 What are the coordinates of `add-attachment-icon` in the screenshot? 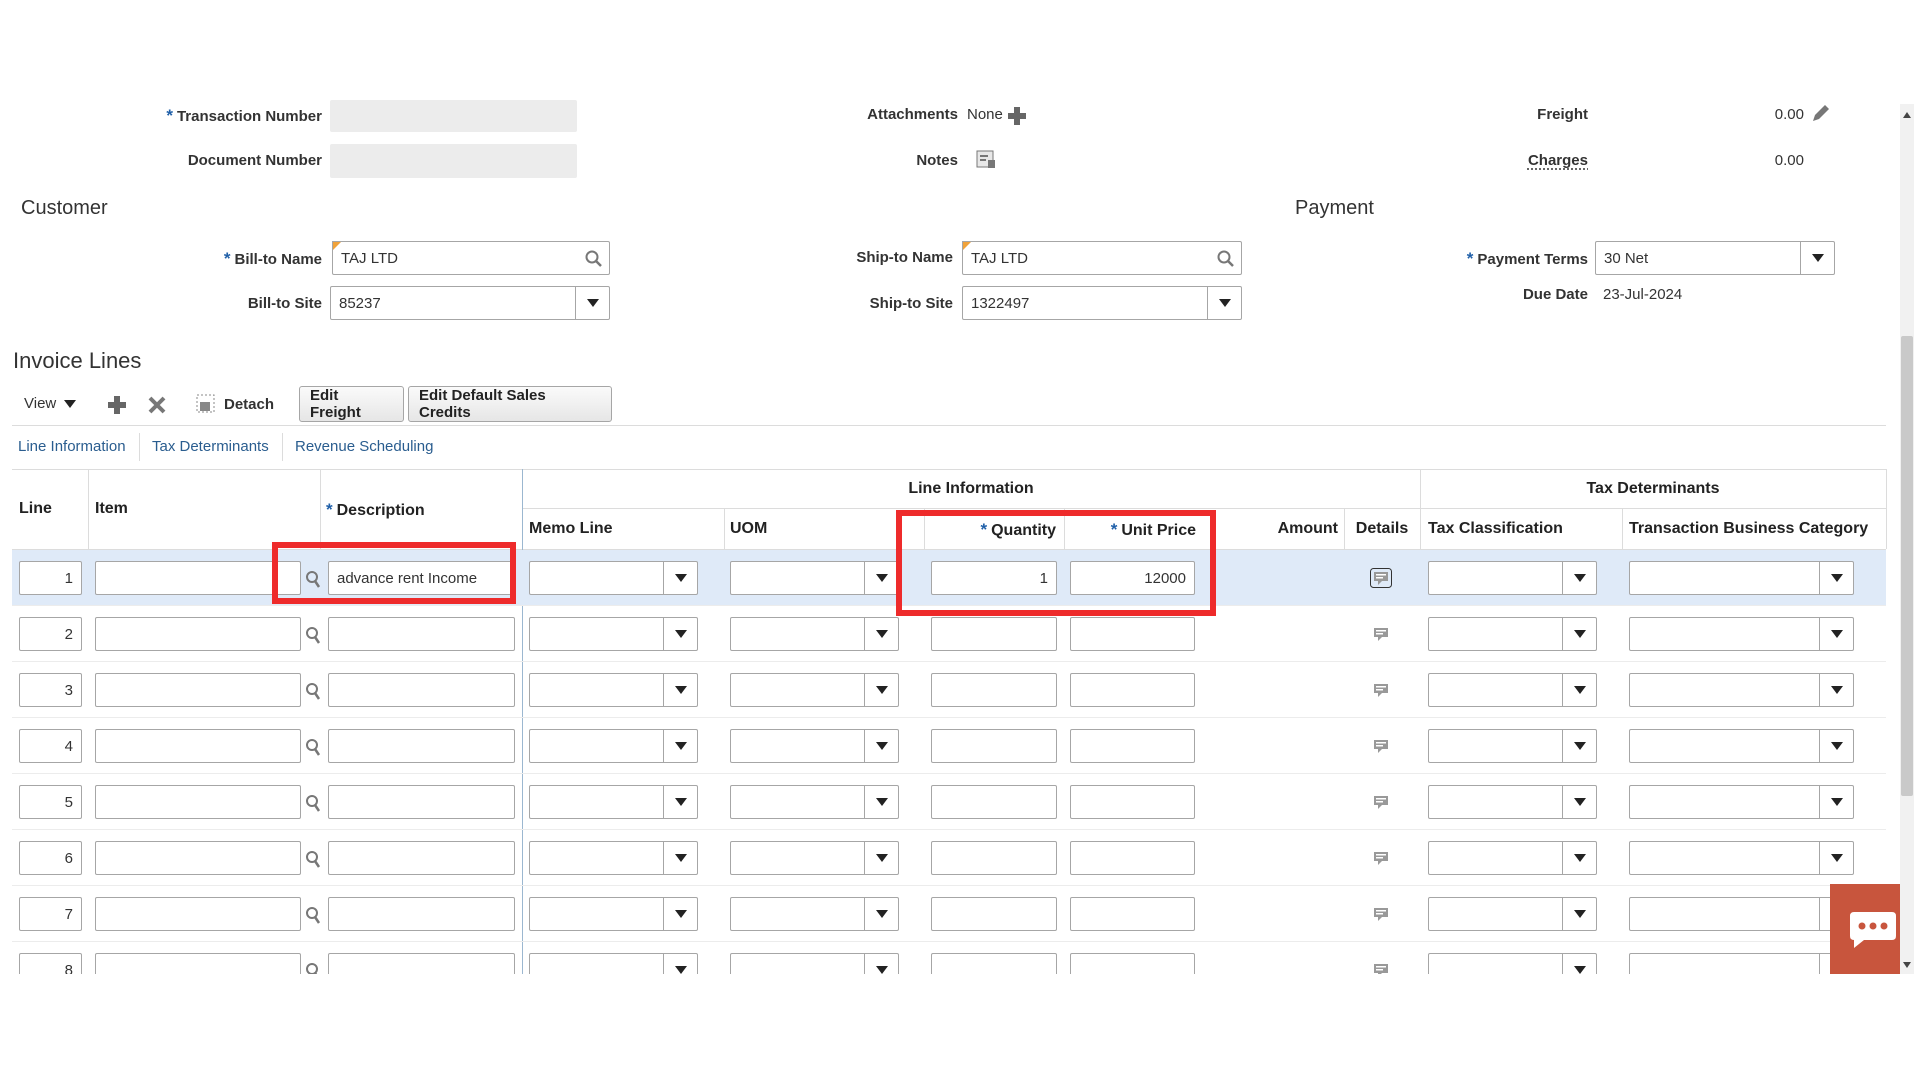 It's located at (1017, 116).